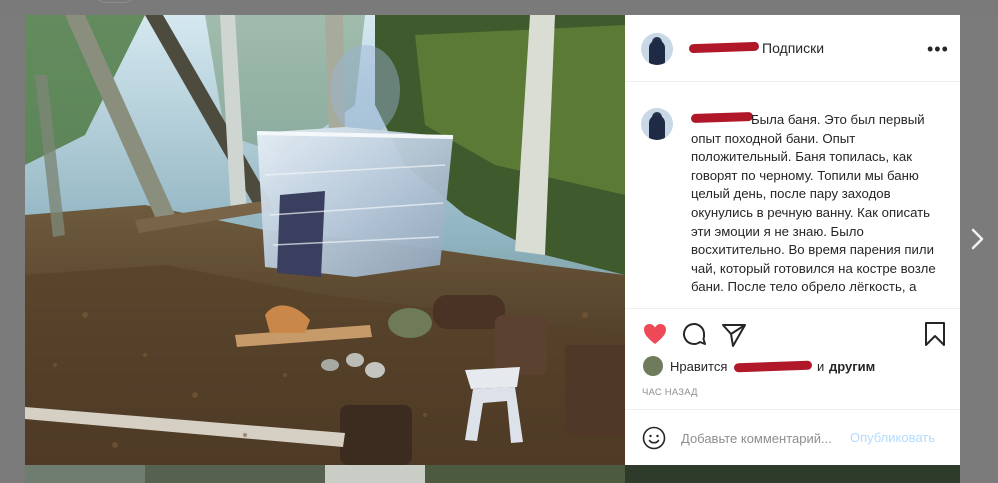 Image resolution: width=998 pixels, height=483 pixels. What do you see at coordinates (978, 239) in the screenshot?
I see `chevron-right-icon` at bounding box center [978, 239].